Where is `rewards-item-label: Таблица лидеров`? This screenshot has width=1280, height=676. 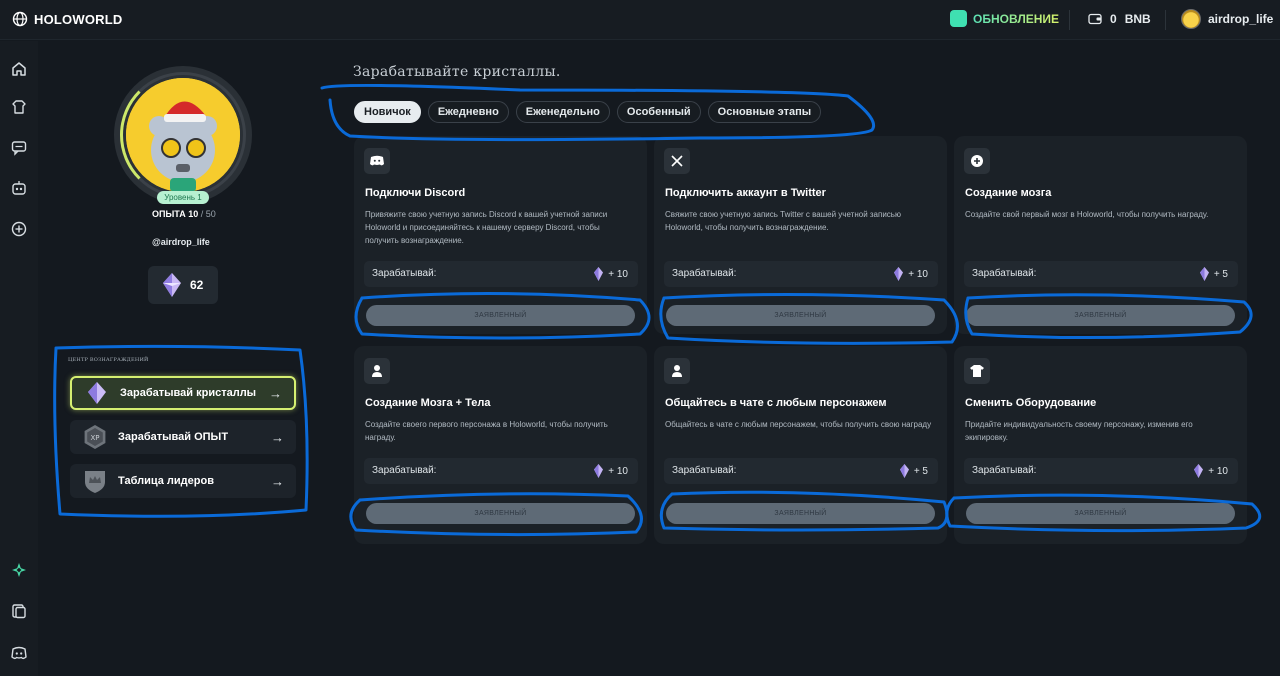
rewards-item-label: Таблица лидеров is located at coordinates (166, 481).